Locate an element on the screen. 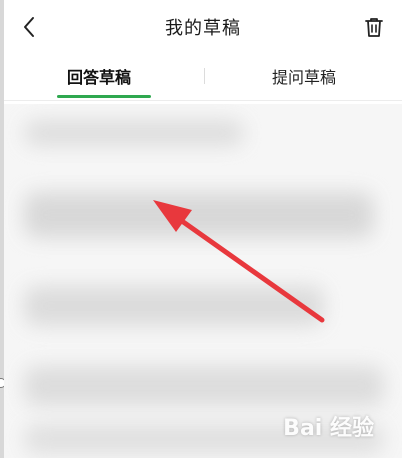  tab-bar: 回答草稿 提问草稿 is located at coordinates (203, 76).